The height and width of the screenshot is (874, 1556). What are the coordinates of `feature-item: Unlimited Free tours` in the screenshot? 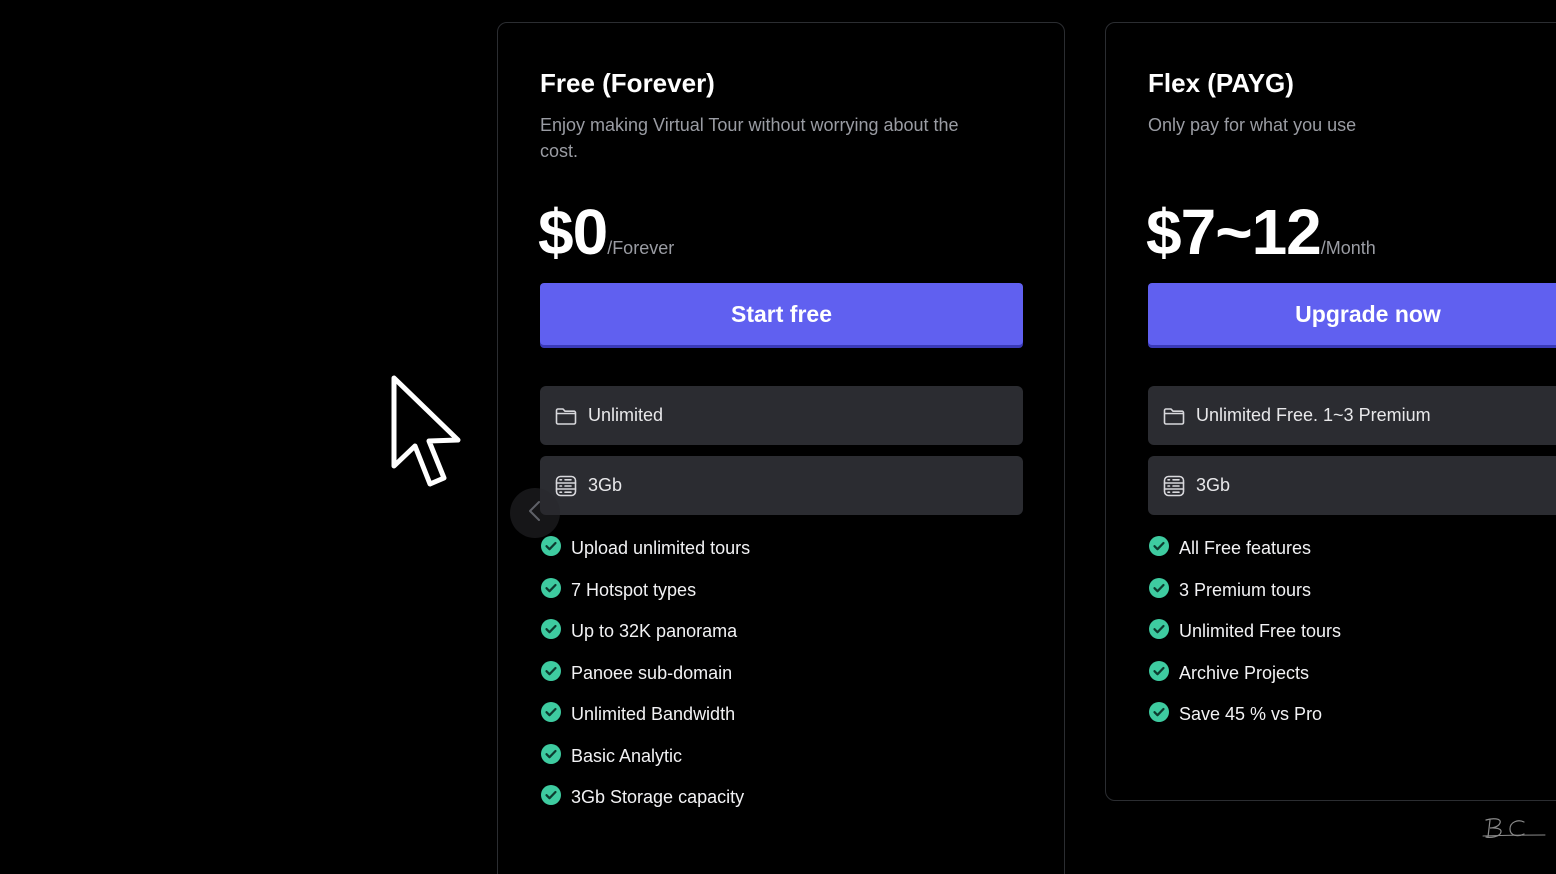 It's located at (1244, 639).